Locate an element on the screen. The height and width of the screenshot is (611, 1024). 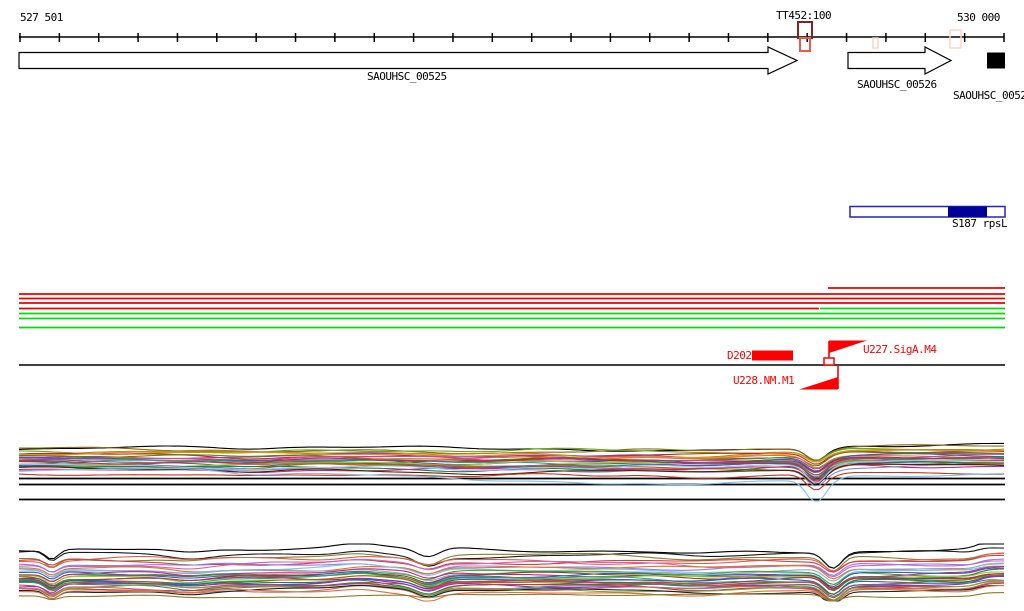
ruler-feature-small-box is located at coordinates (875, 43).